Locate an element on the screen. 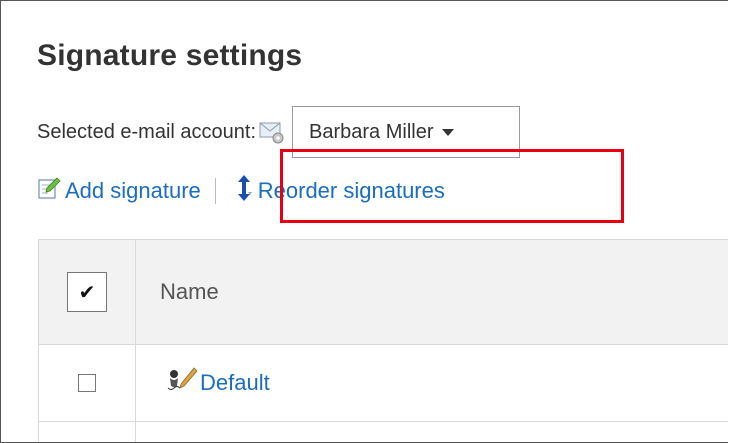 Image resolution: width=729 pixels, height=443 pixels. table-row-partial is located at coordinates (383, 432).